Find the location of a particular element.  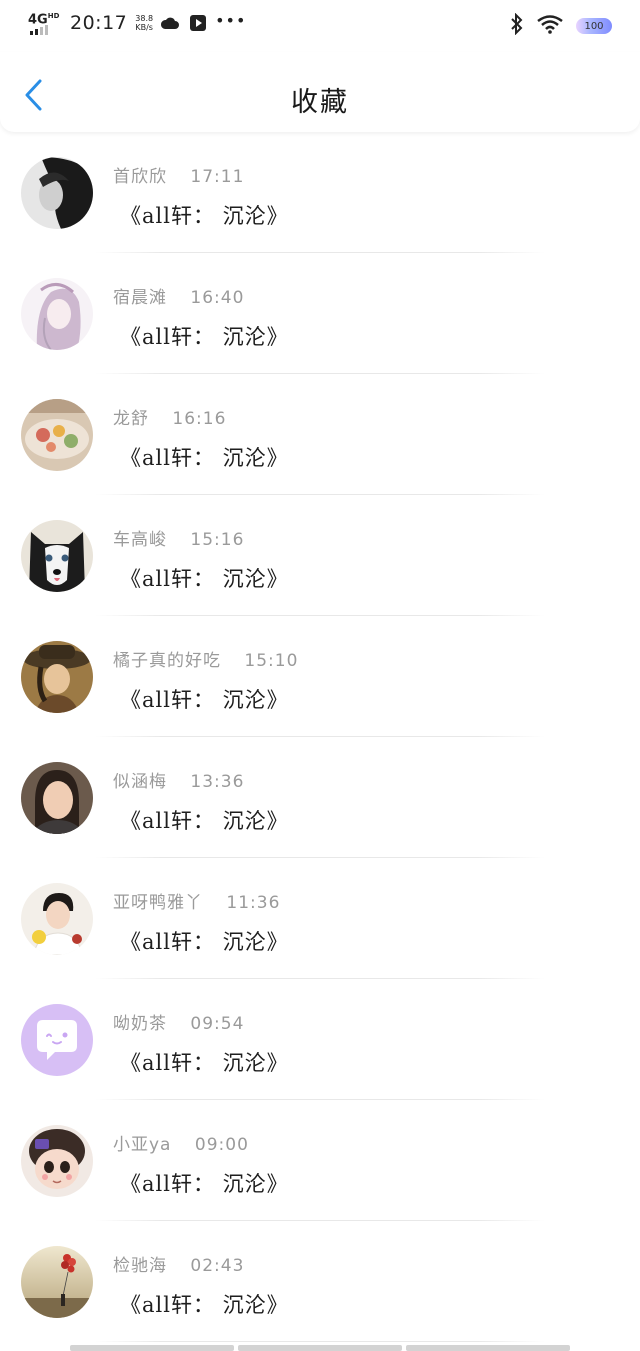

signal-bars-icon is located at coordinates (39, 30).